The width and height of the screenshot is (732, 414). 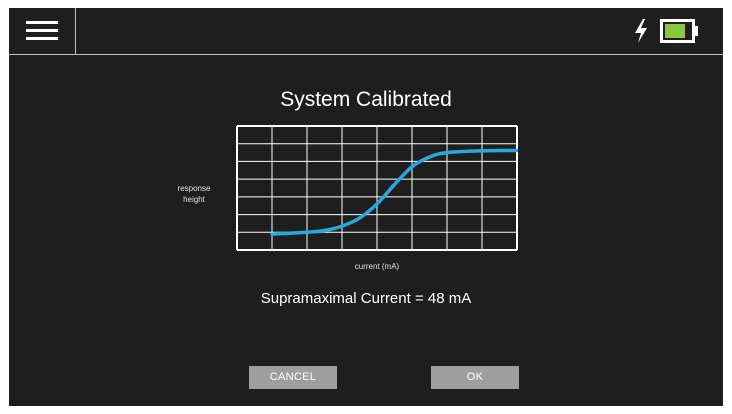 I want to click on lightning-bolt-icon, so click(x=641, y=31).